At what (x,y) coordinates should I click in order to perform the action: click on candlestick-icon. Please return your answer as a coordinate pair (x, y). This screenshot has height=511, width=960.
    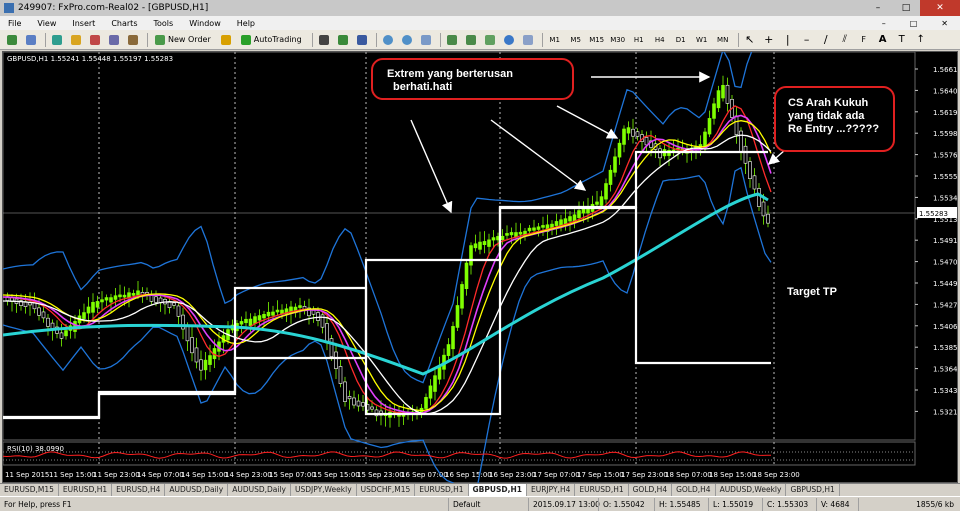
    Looking at the image, I should click on (343, 40).